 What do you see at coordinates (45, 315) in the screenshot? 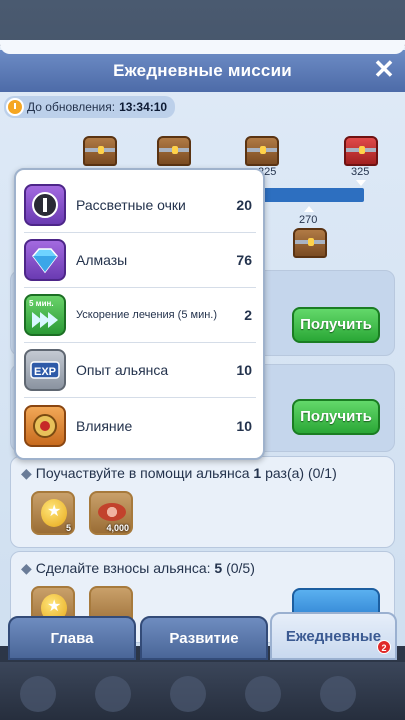
I see `heal-speedup-icon: 5 мин.` at bounding box center [45, 315].